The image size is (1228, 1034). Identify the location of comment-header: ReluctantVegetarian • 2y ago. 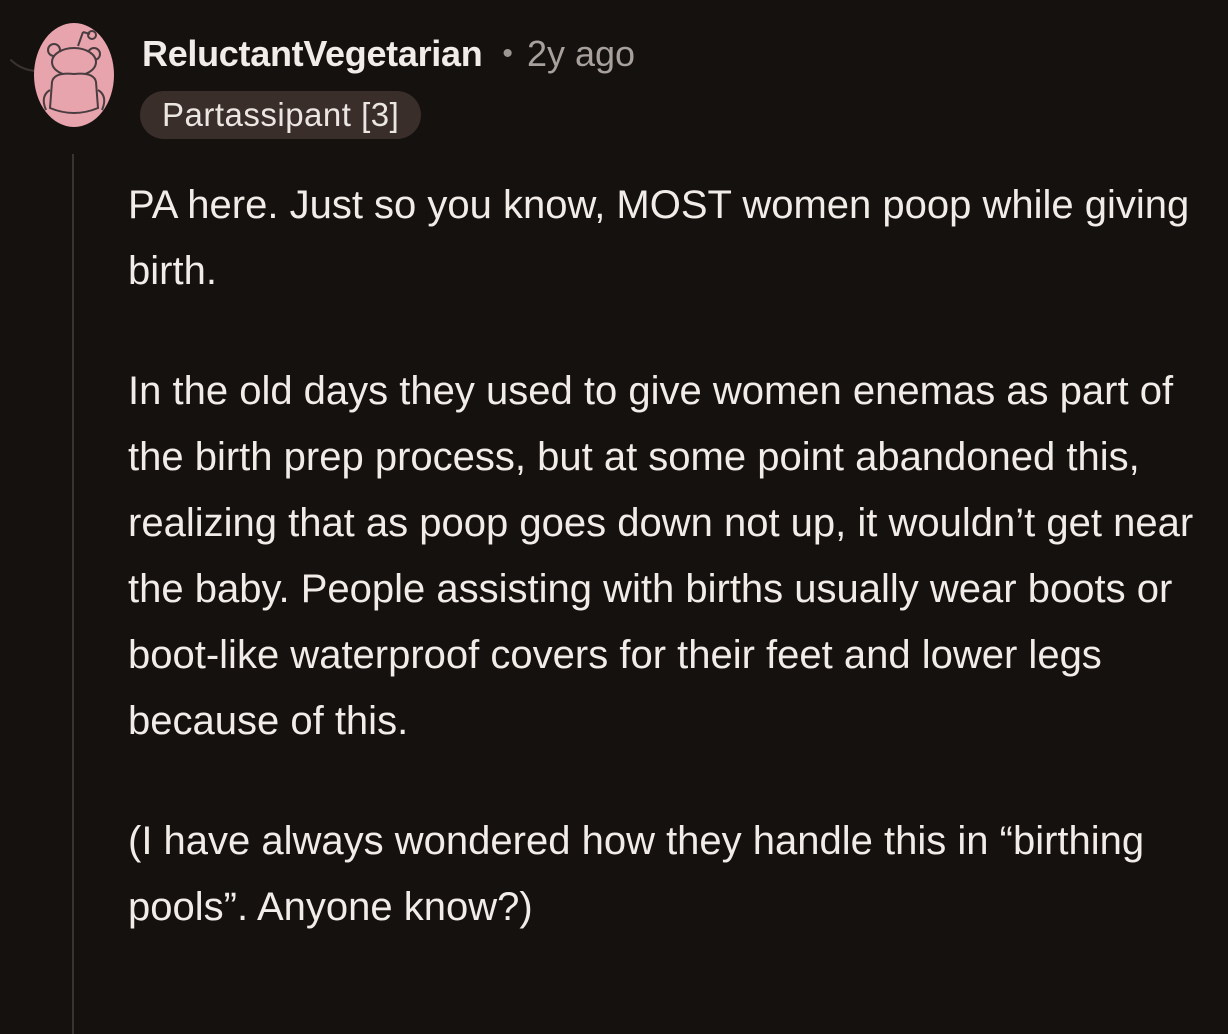
(388, 54).